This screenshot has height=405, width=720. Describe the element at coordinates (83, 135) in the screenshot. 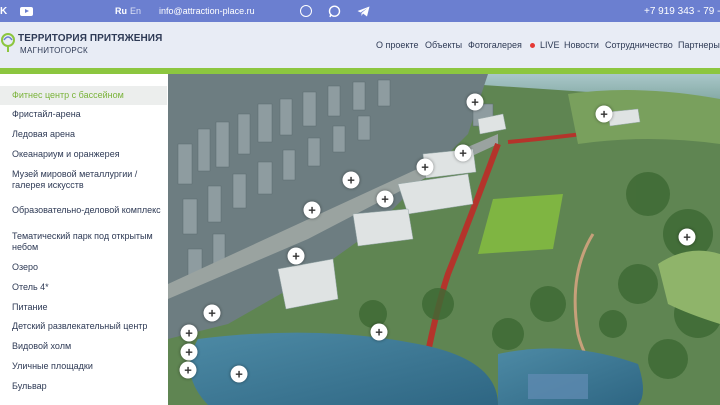

I see `list-item-ice-arena: Ледовая арена` at that location.